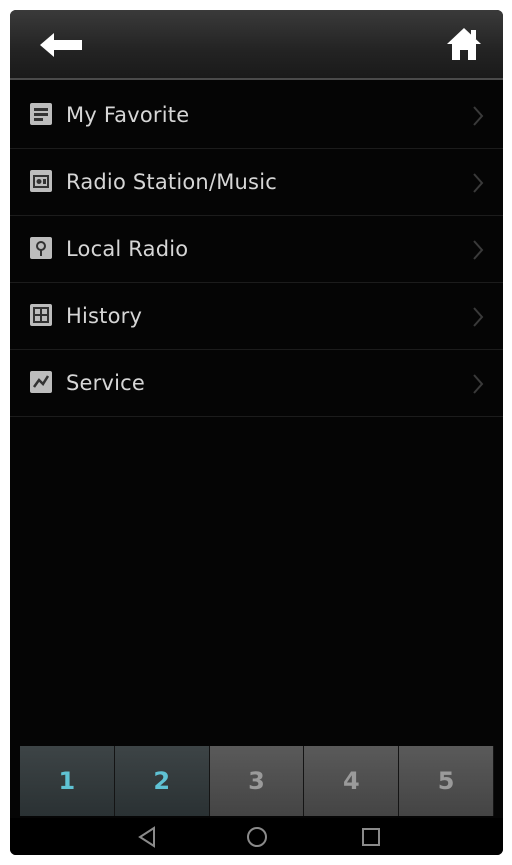 This screenshot has width=512, height=865. I want to click on preset-tab-4: 4, so click(352, 781).